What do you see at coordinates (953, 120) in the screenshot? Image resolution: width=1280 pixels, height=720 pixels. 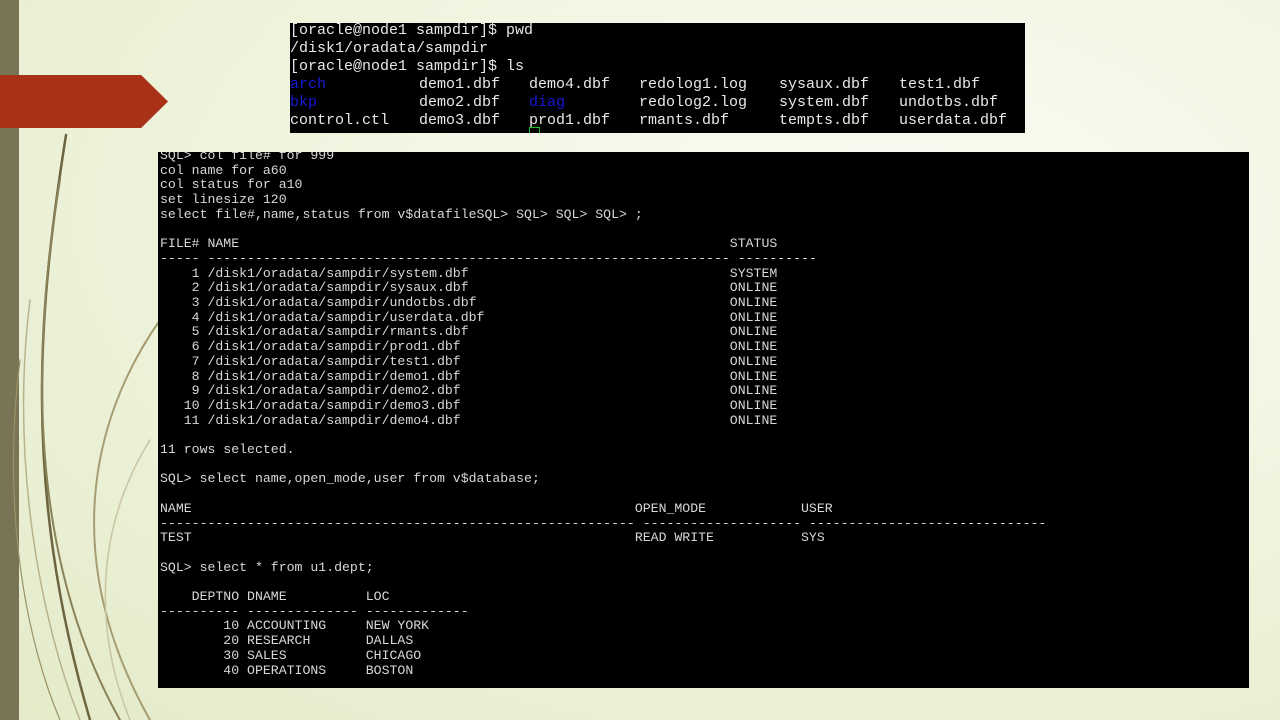 I see `ls-entry: userdata.dbf` at bounding box center [953, 120].